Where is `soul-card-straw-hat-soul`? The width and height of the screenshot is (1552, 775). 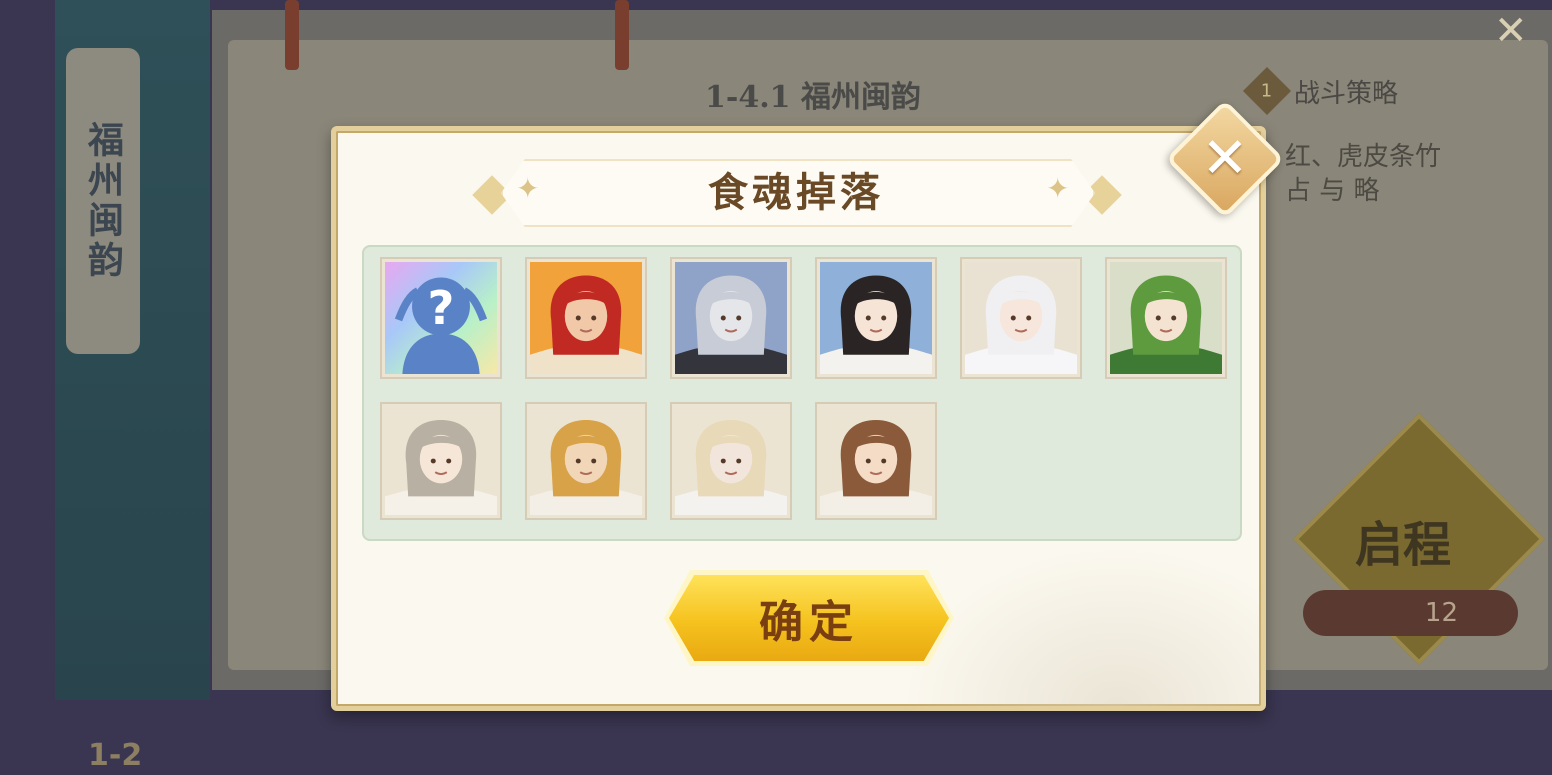
soul-card-straw-hat-soul is located at coordinates (731, 461).